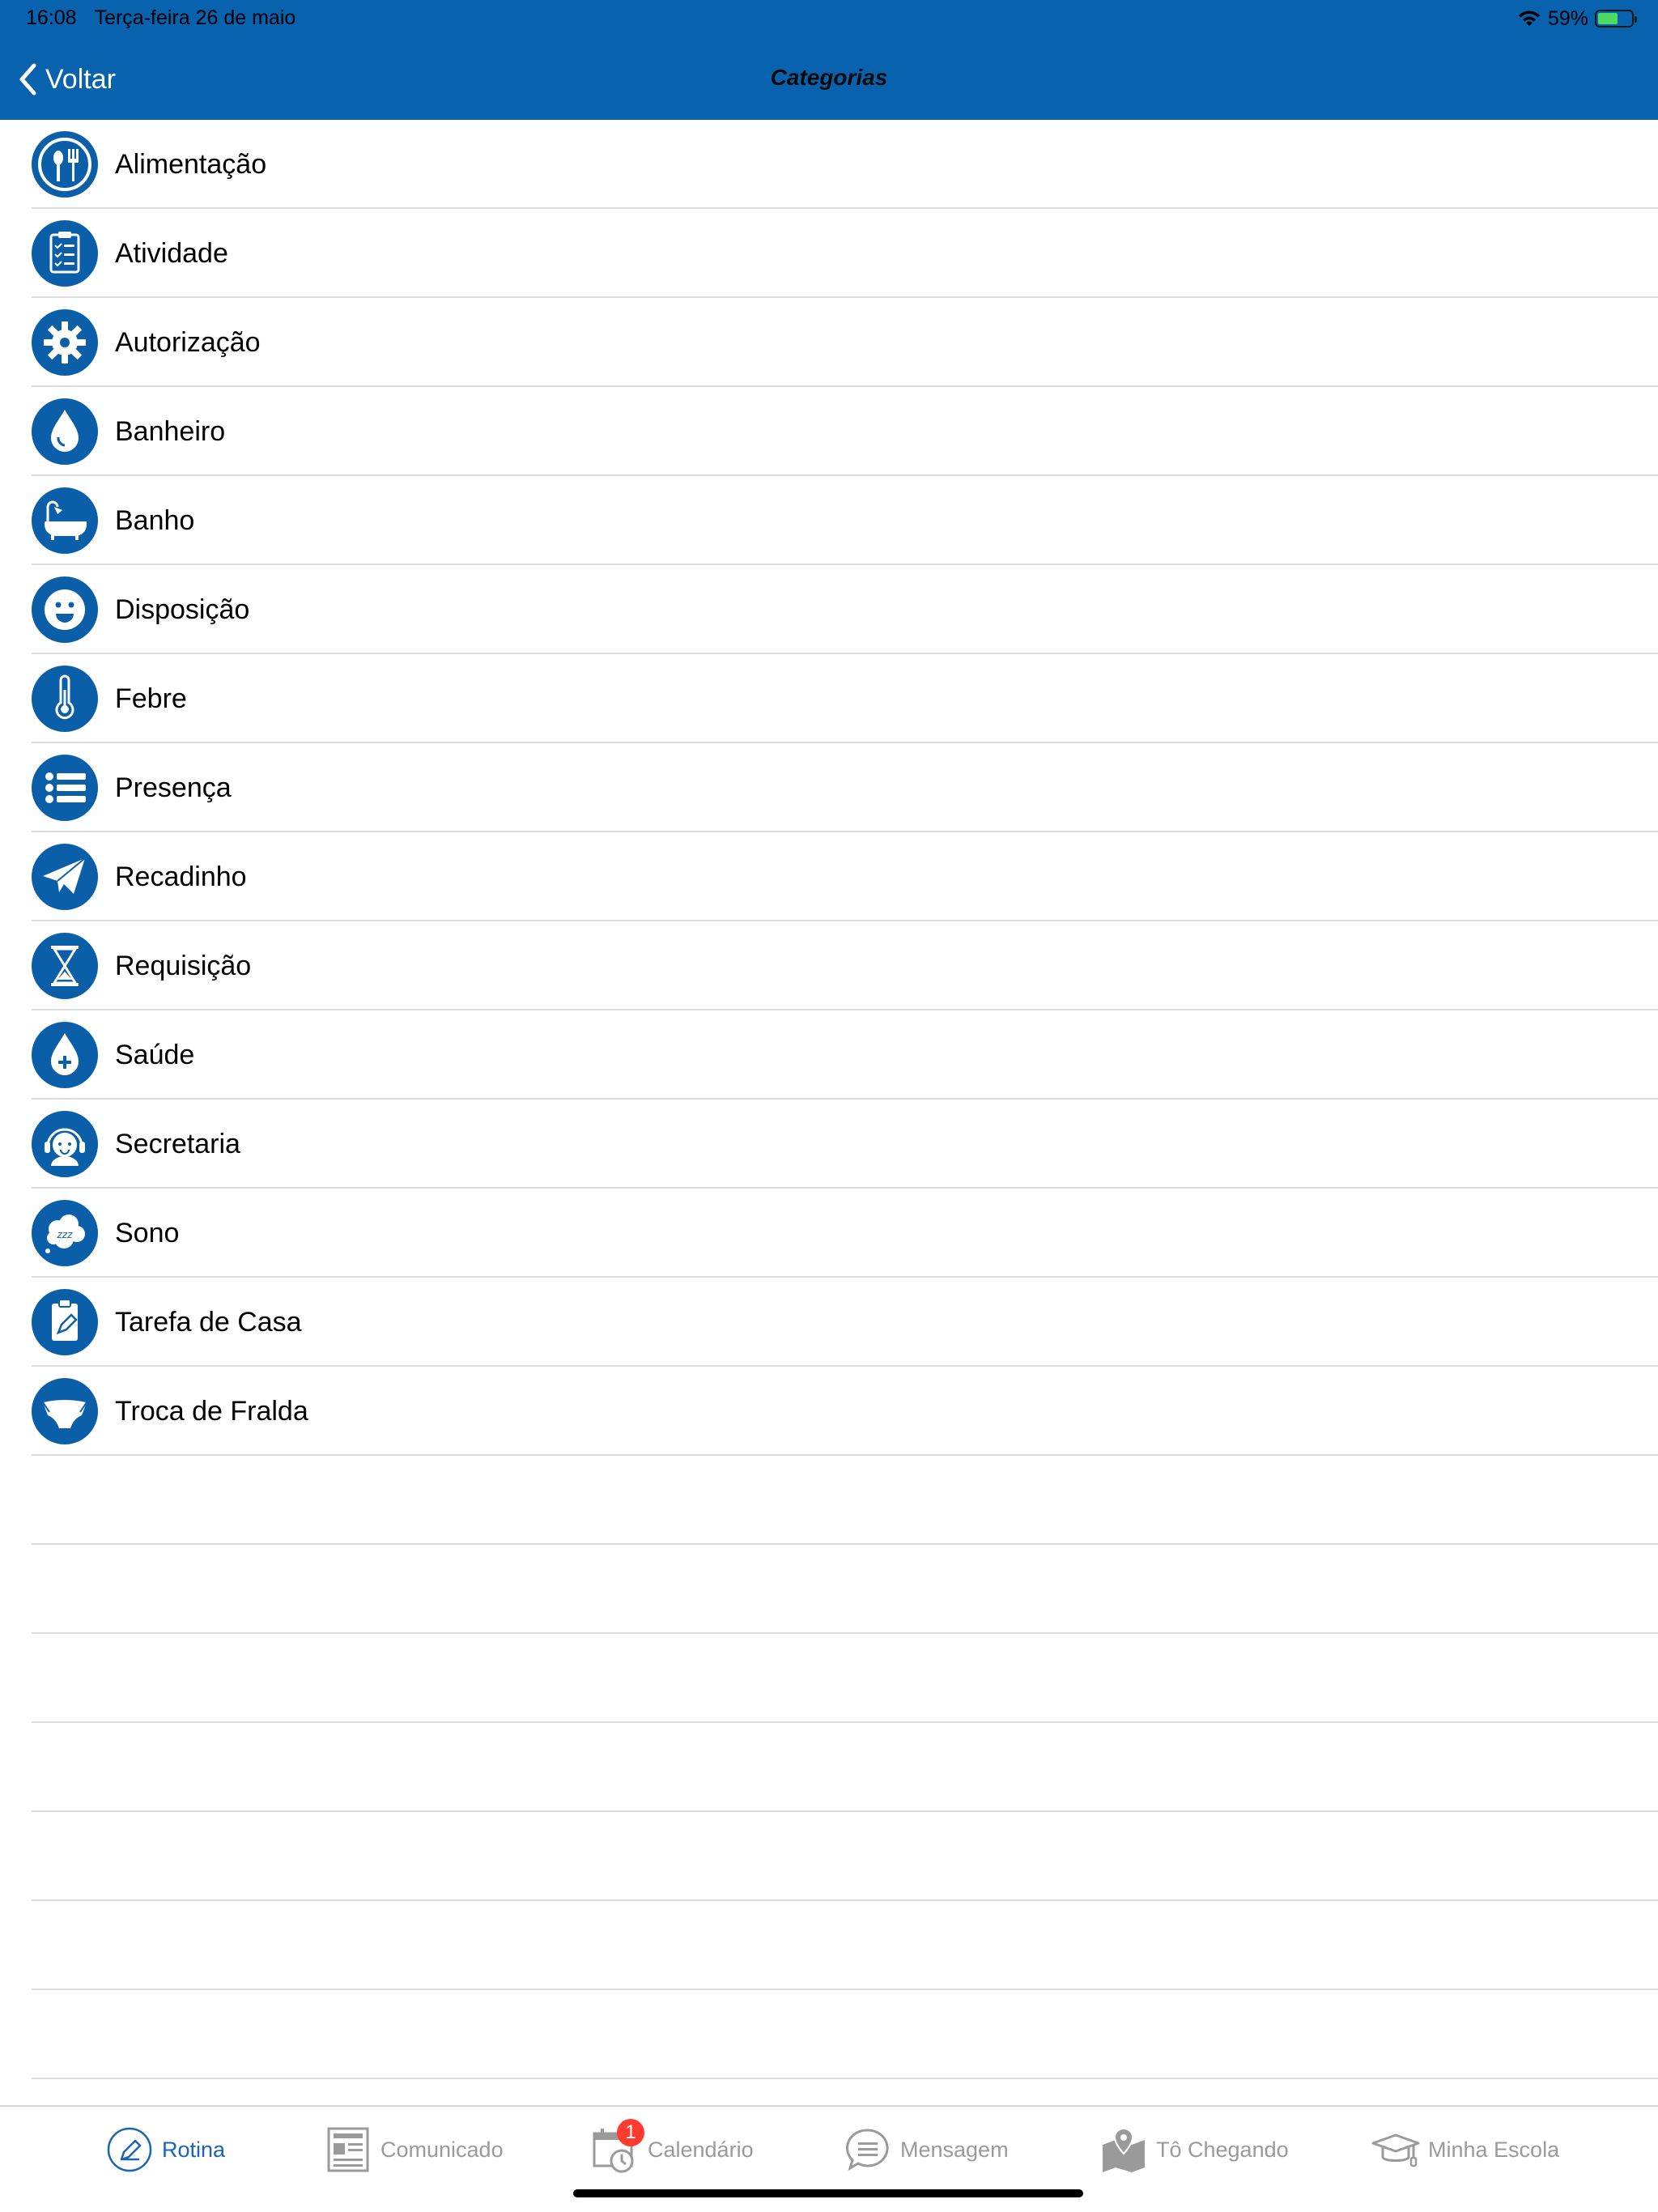  Describe the element at coordinates (181, 877) in the screenshot. I see `category-label: Recadinho` at that location.